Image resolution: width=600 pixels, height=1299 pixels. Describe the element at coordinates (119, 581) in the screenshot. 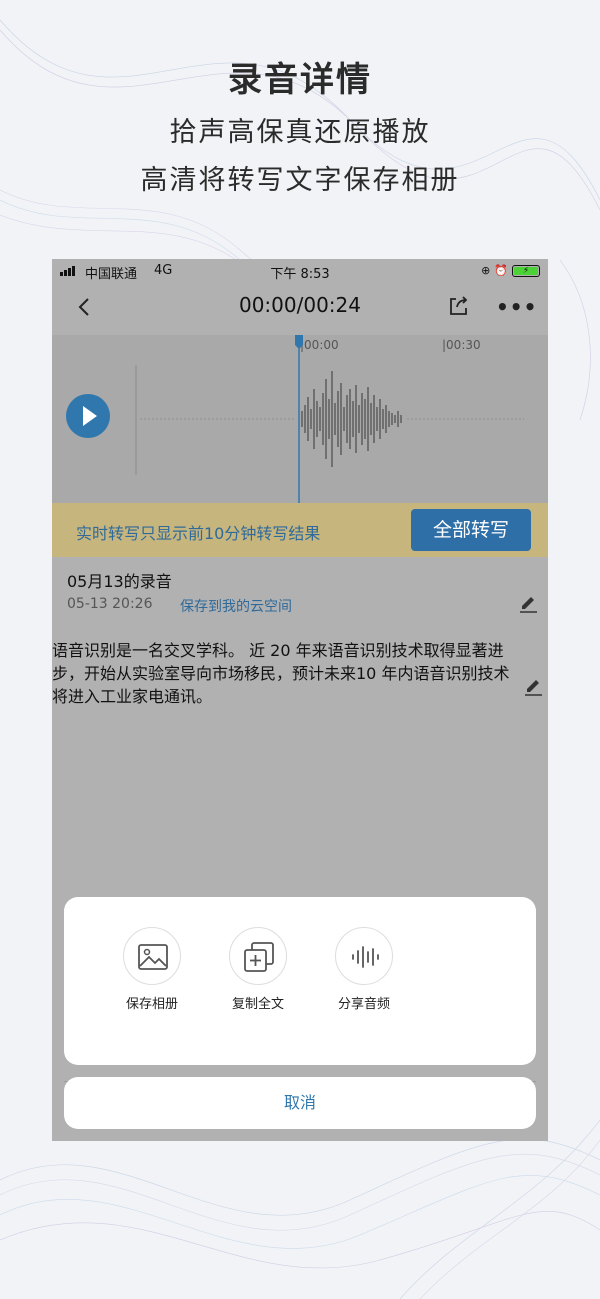

I see `record-title: 05月13的录音` at that location.